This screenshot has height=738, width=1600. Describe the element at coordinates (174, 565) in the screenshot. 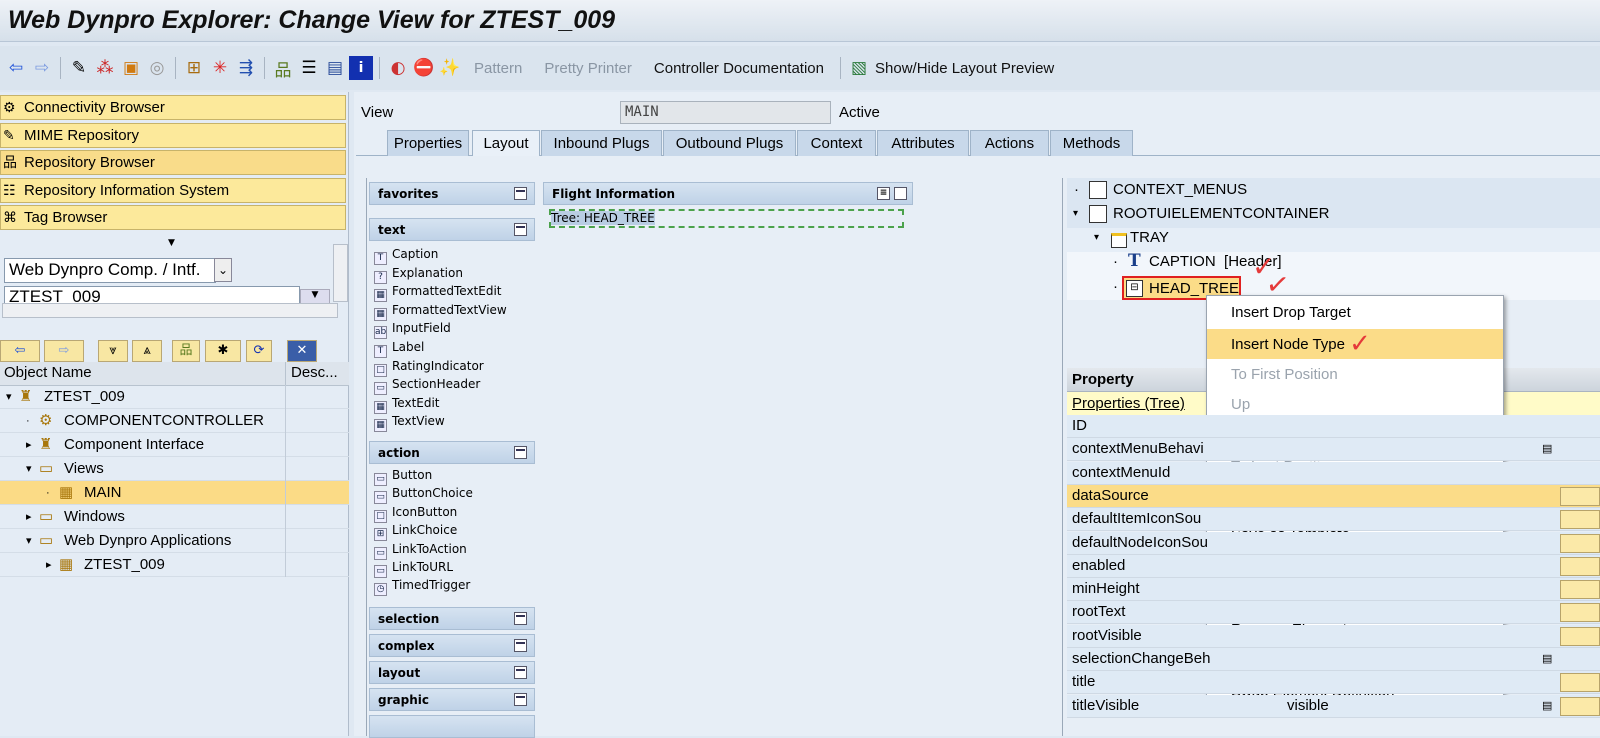

I see `object-tree-item: ▸ ▦ ZTEST_009` at that location.